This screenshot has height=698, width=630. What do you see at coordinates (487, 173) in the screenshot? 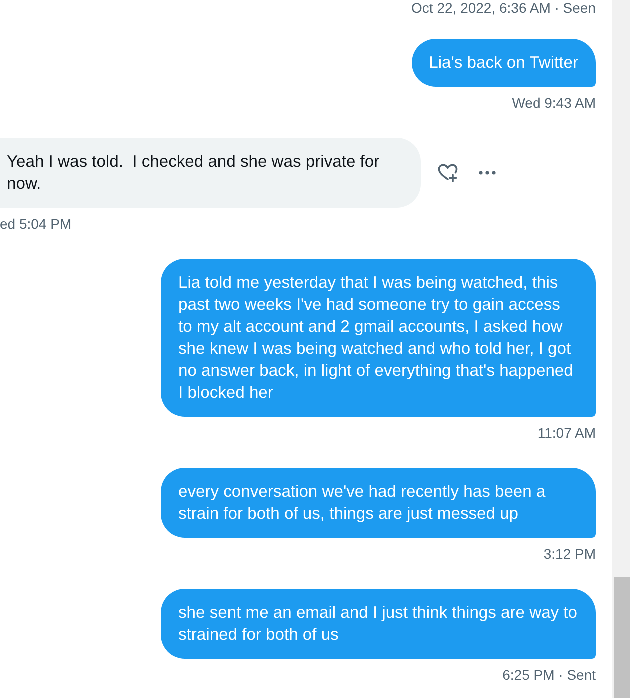
I see `more-options-icon` at bounding box center [487, 173].